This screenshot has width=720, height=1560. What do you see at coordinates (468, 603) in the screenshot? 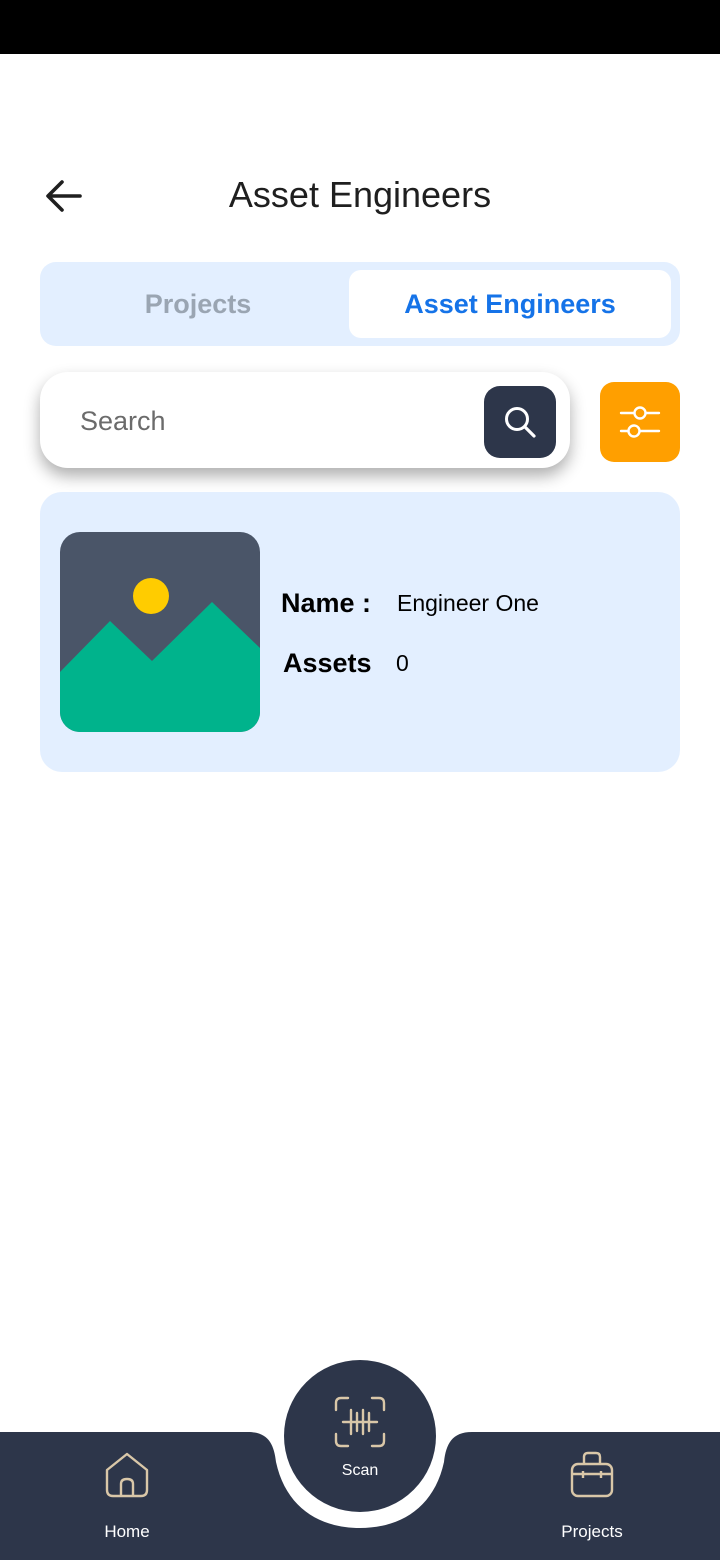
I see `engineer-name: Engineer One` at bounding box center [468, 603].